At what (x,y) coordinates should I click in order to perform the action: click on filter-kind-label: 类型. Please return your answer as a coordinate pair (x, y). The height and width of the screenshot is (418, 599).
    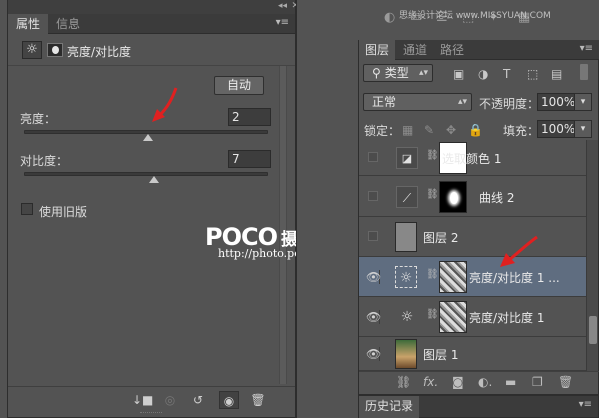
    Looking at the image, I should click on (396, 73).